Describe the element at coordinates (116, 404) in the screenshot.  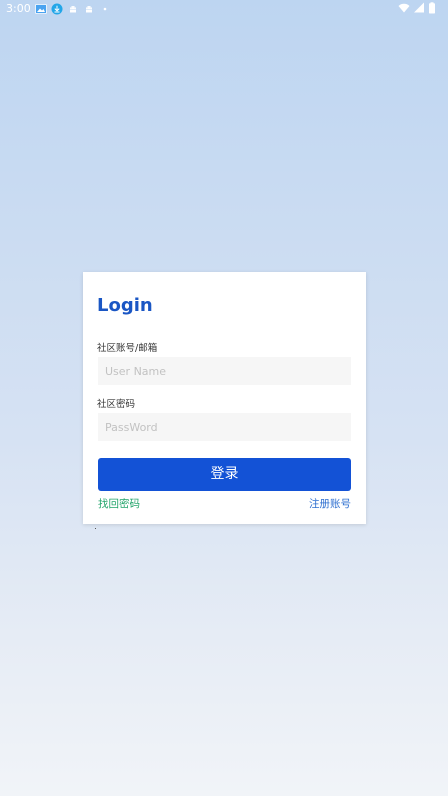
I see `password-label: 社区密码` at that location.